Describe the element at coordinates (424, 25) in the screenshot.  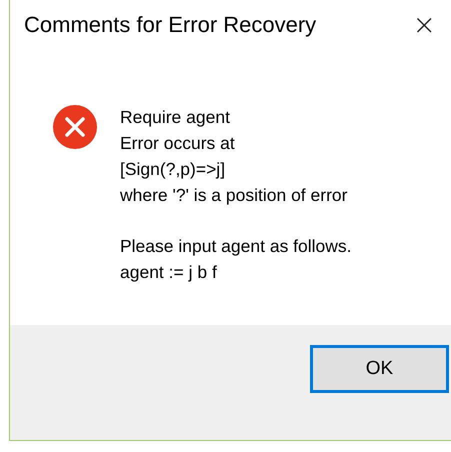
I see `close-button: ×` at that location.